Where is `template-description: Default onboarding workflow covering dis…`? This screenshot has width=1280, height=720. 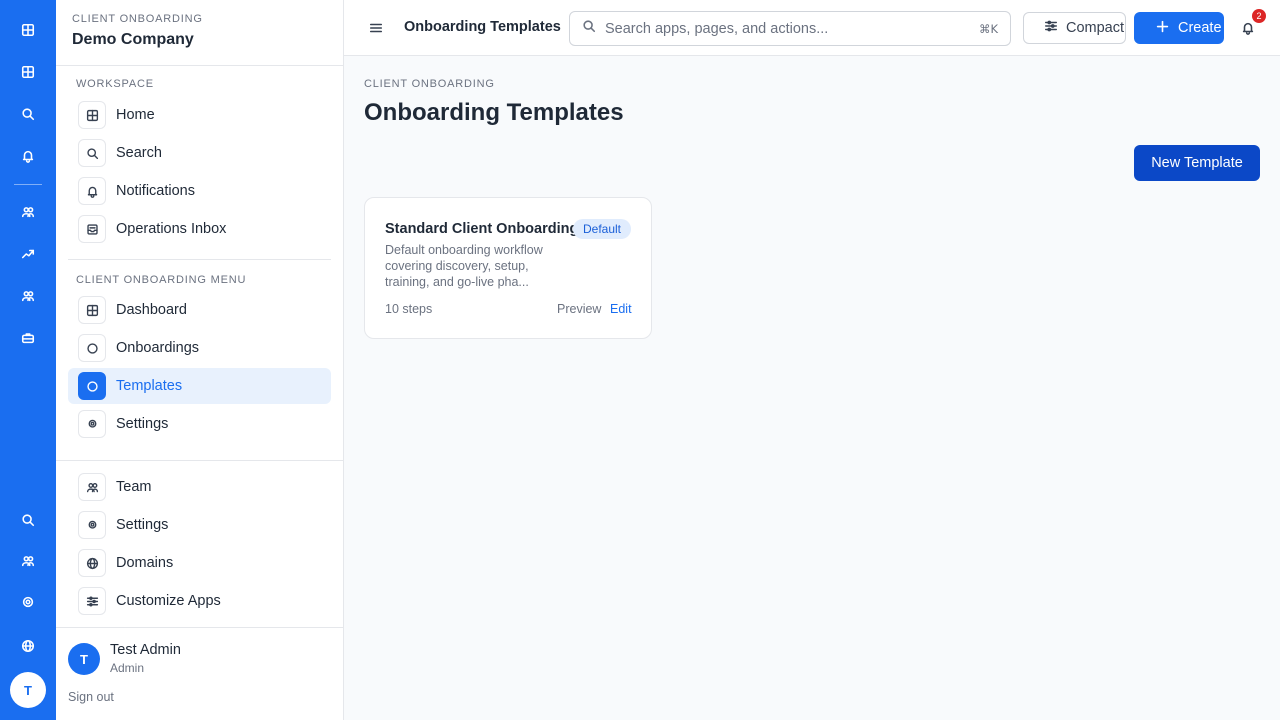 template-description: Default onboarding workflow covering dis… is located at coordinates (464, 266).